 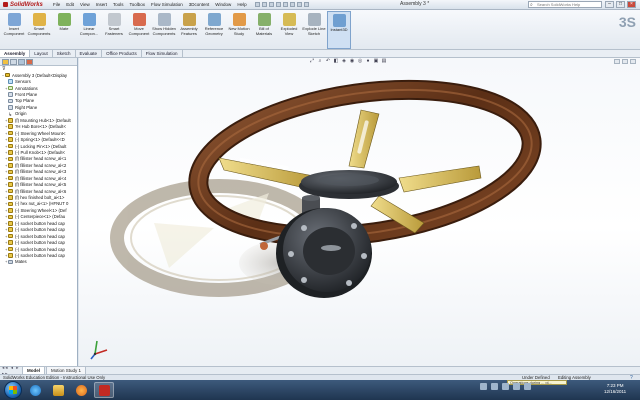 What do you see at coordinates (10, 107) in the screenshot?
I see `plane-icon` at bounding box center [10, 107].